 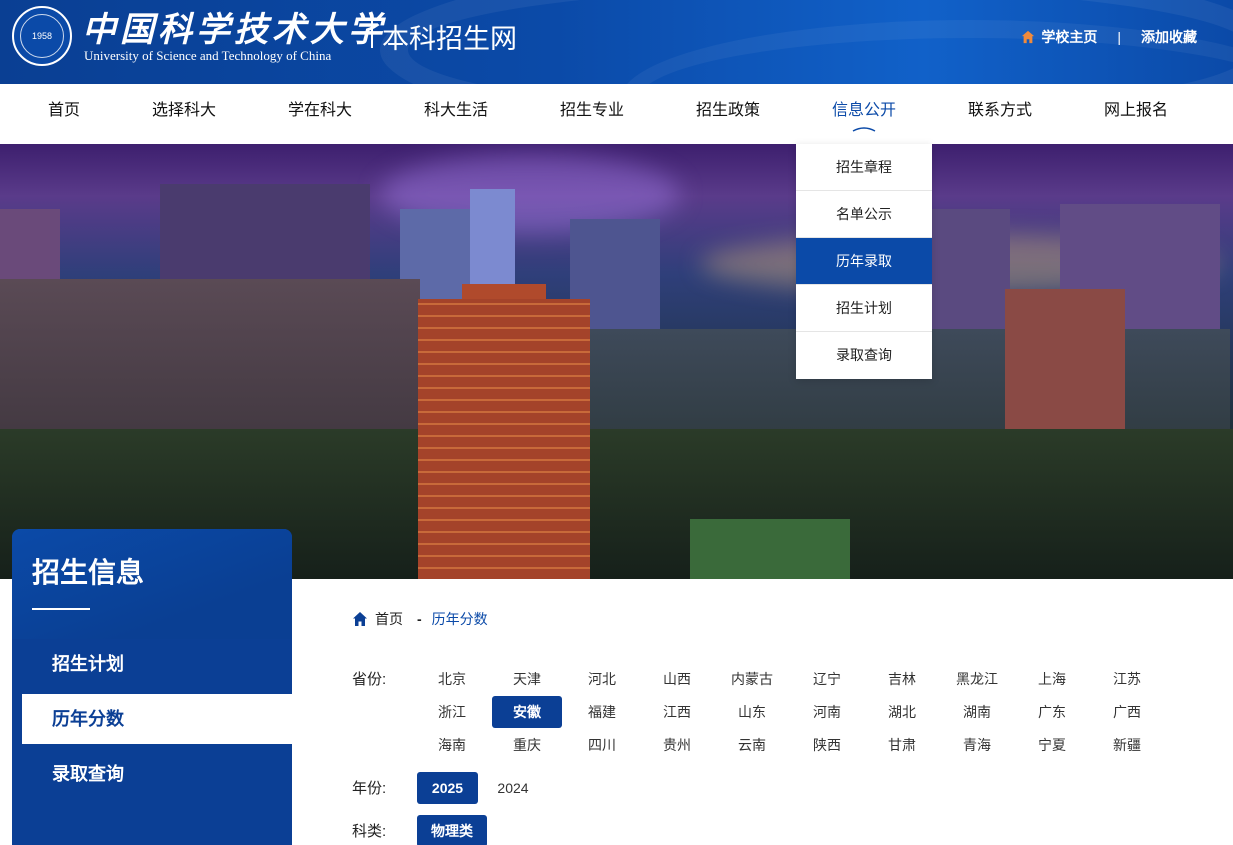 What do you see at coordinates (527, 679) in the screenshot?
I see `province-option: 天津` at bounding box center [527, 679].